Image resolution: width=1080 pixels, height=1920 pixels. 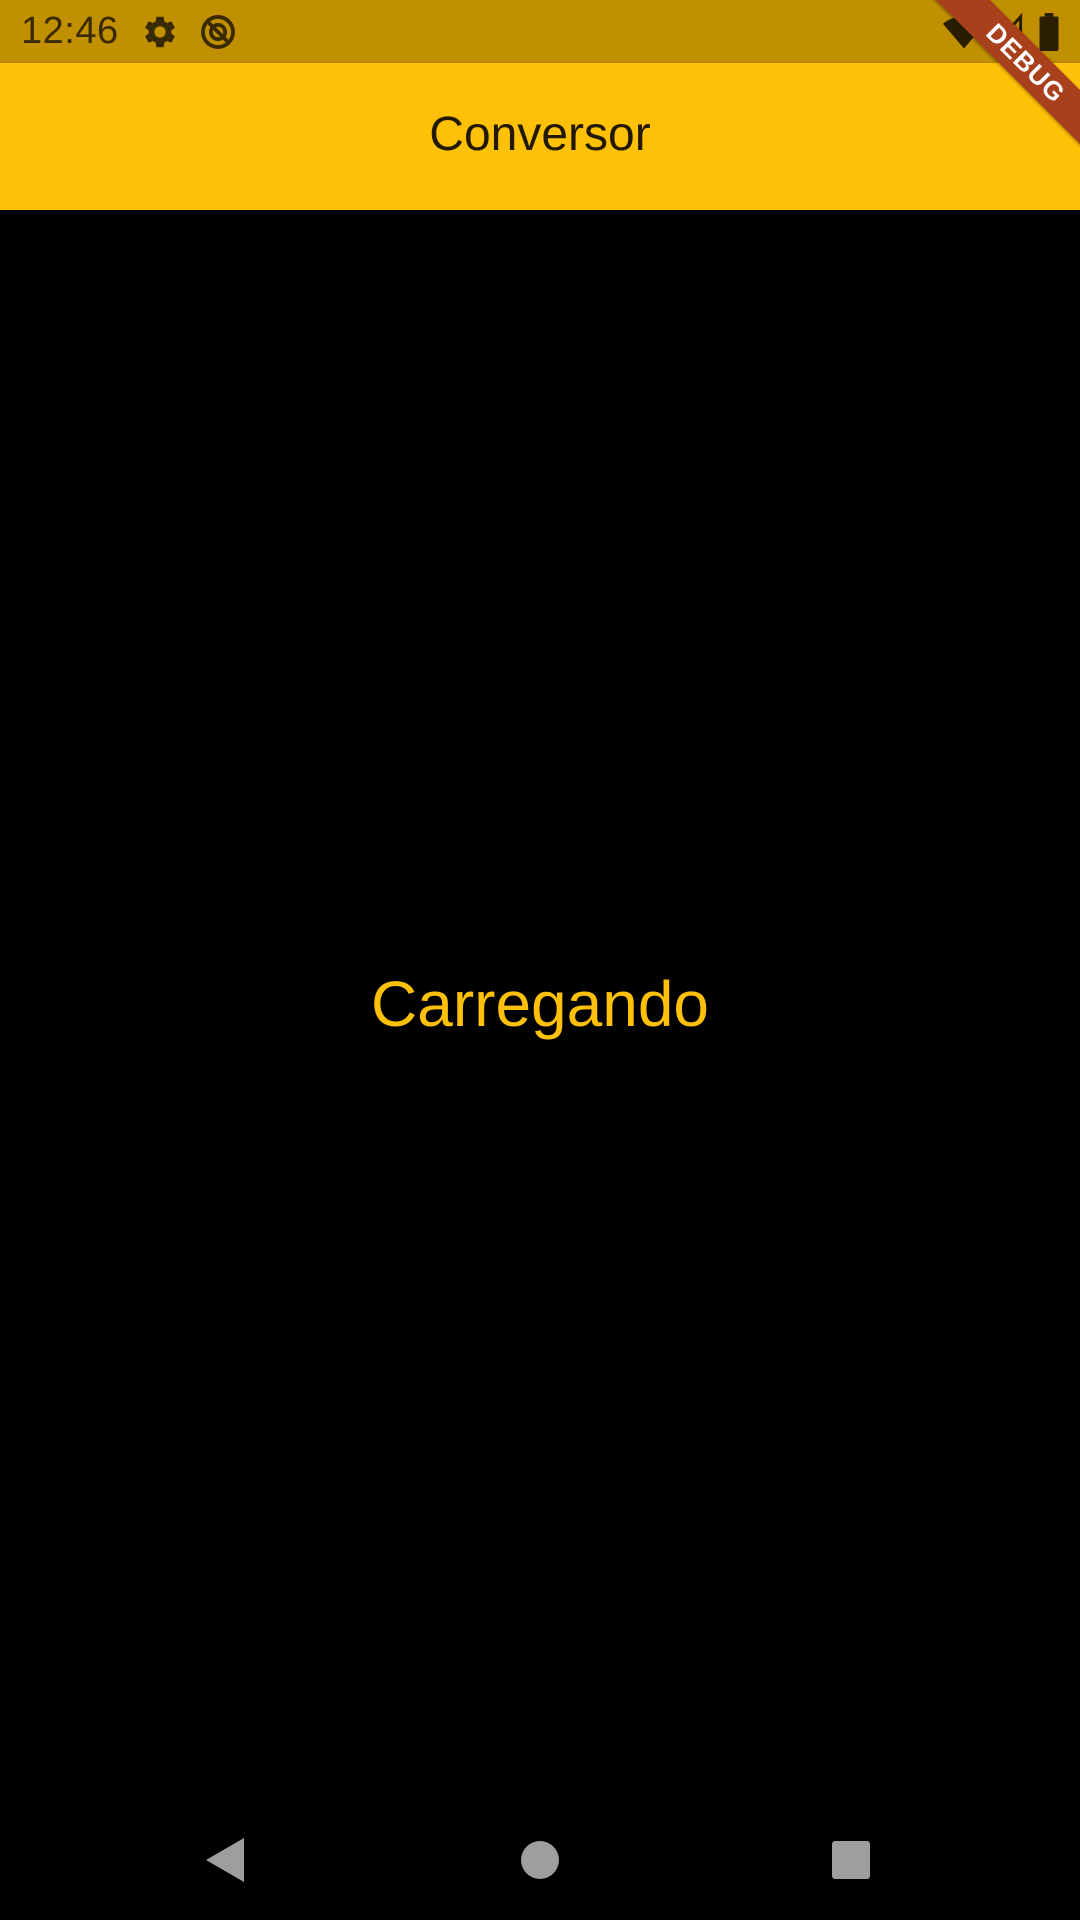 I want to click on app-bar: Conversor, so click(x=540, y=136).